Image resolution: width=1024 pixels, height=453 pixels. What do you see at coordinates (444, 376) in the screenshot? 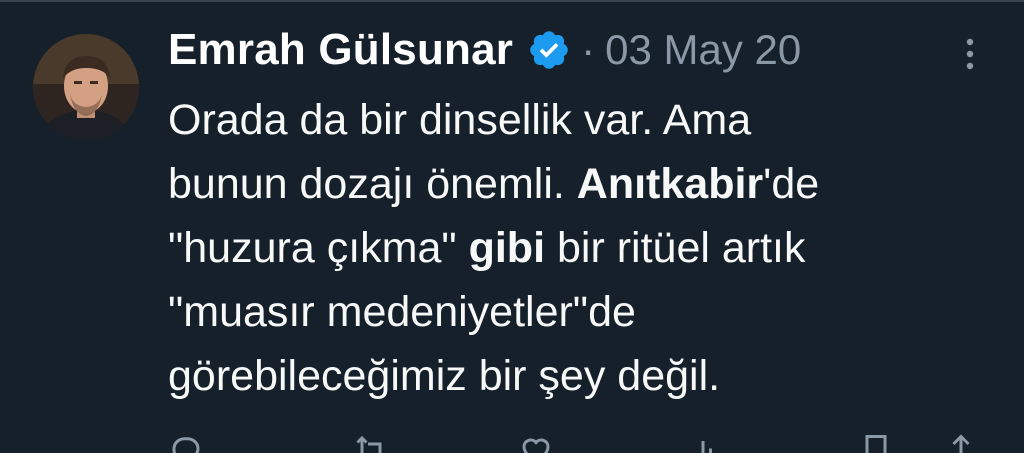
I see `tweet-text-segment: görebileceğimiz bir şey değil.` at bounding box center [444, 376].